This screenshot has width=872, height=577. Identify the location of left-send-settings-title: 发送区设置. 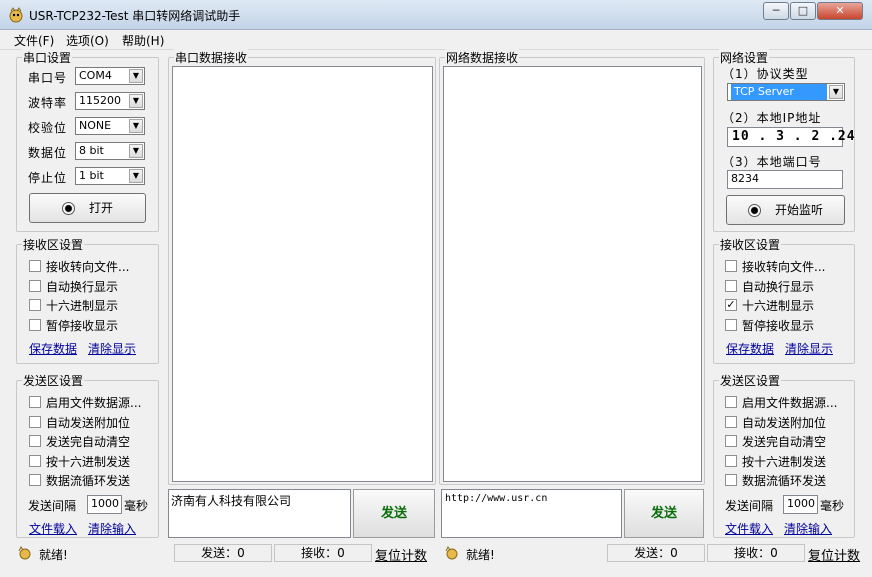
(53, 380).